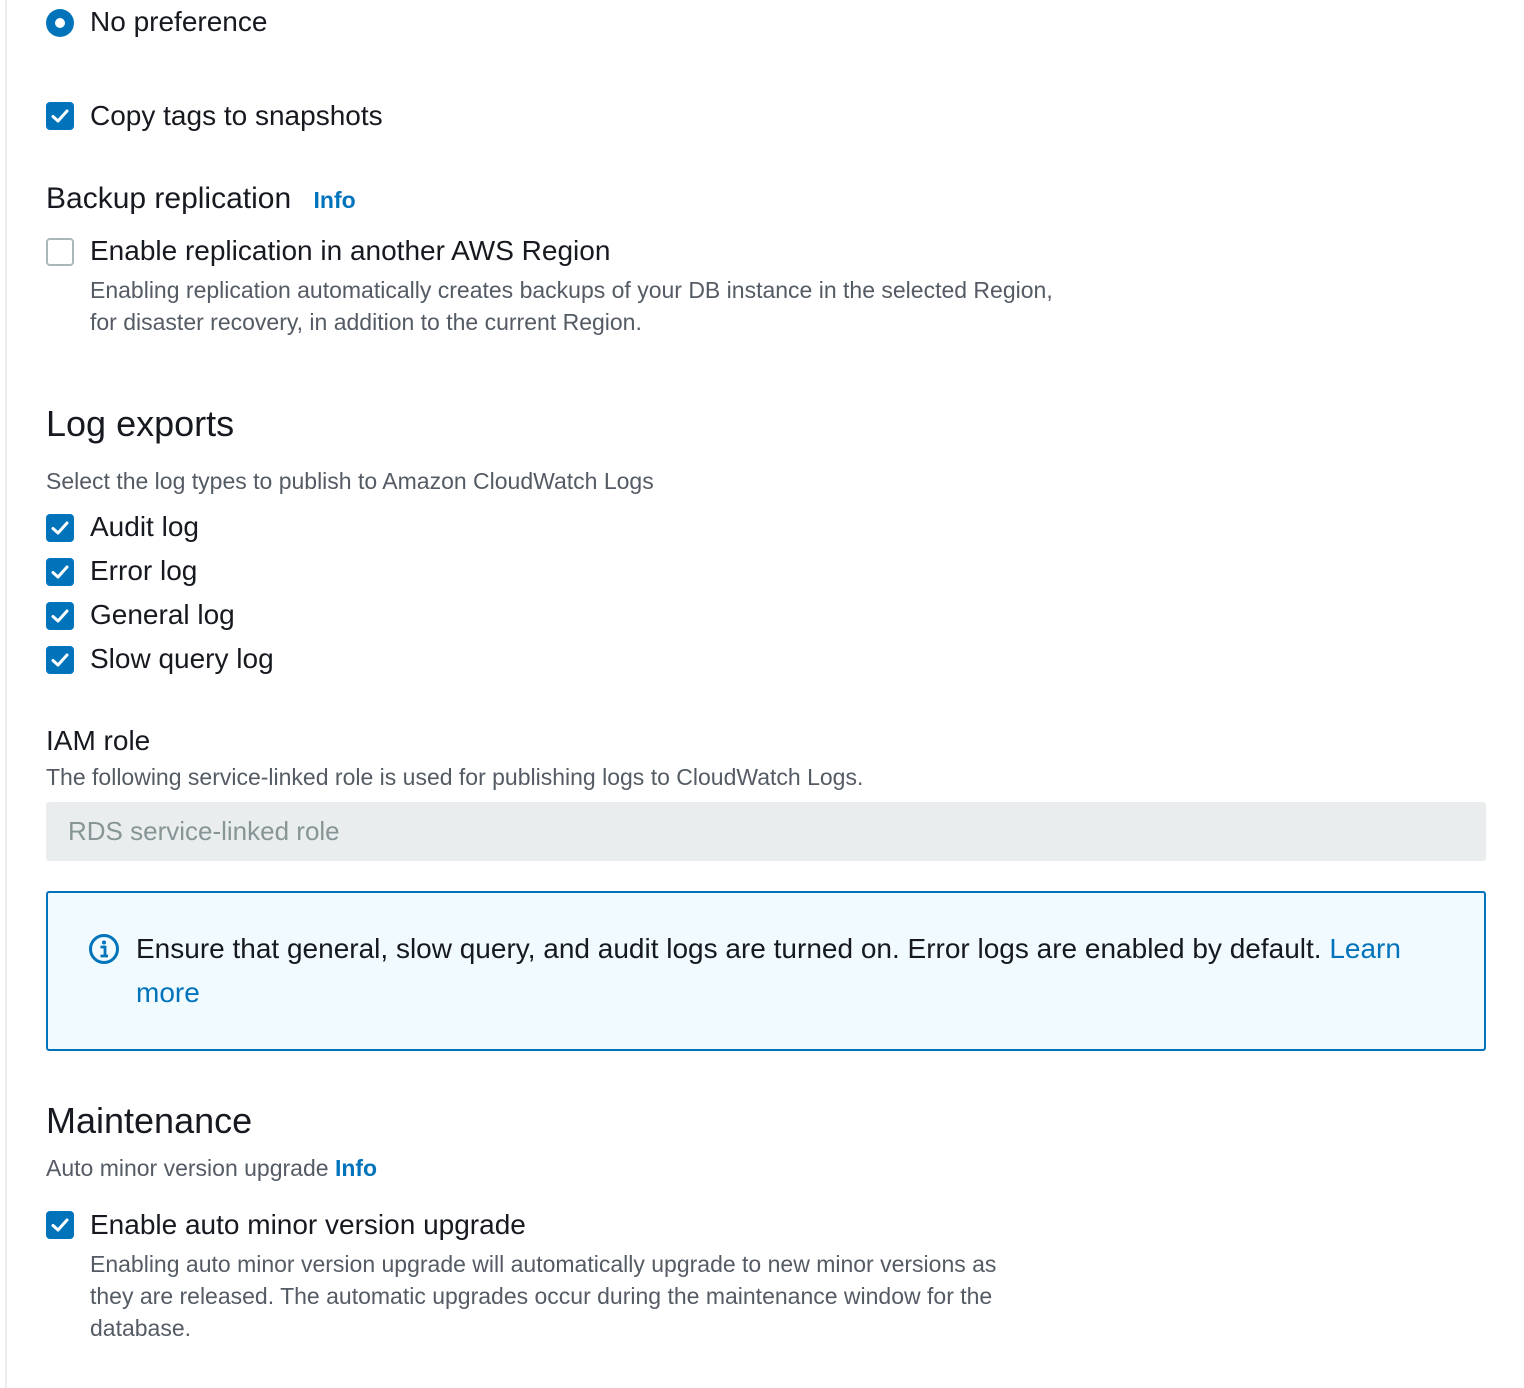  I want to click on auto-minor-upgrade-subheading: Auto minor version upgrade Info, so click(211, 1168).